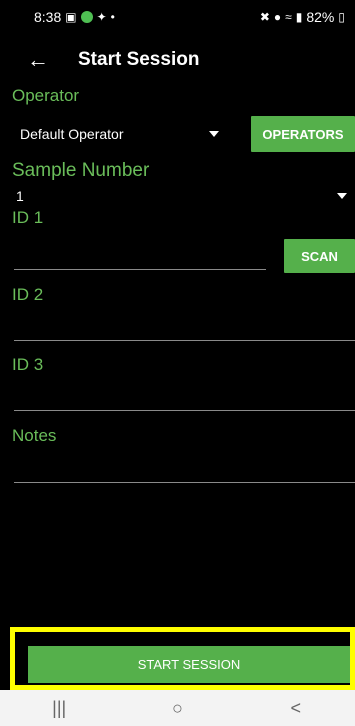 The height and width of the screenshot is (726, 355). I want to click on operator-select-value: Default Operator, so click(72, 134).